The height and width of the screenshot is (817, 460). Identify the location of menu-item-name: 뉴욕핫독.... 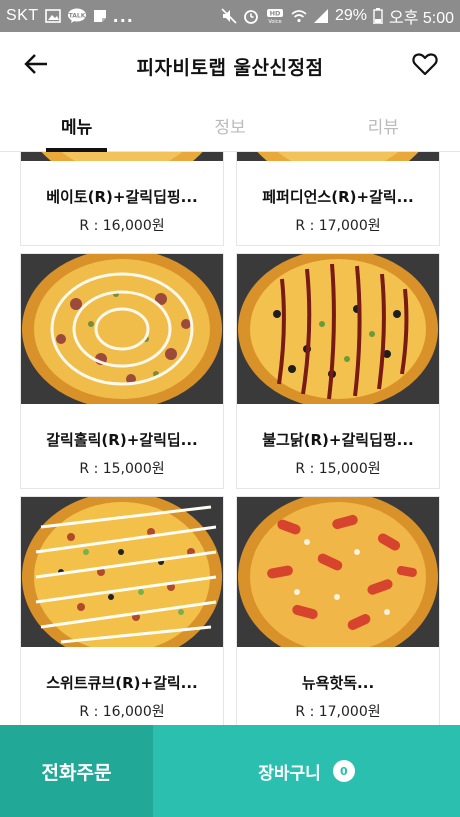
(338, 683).